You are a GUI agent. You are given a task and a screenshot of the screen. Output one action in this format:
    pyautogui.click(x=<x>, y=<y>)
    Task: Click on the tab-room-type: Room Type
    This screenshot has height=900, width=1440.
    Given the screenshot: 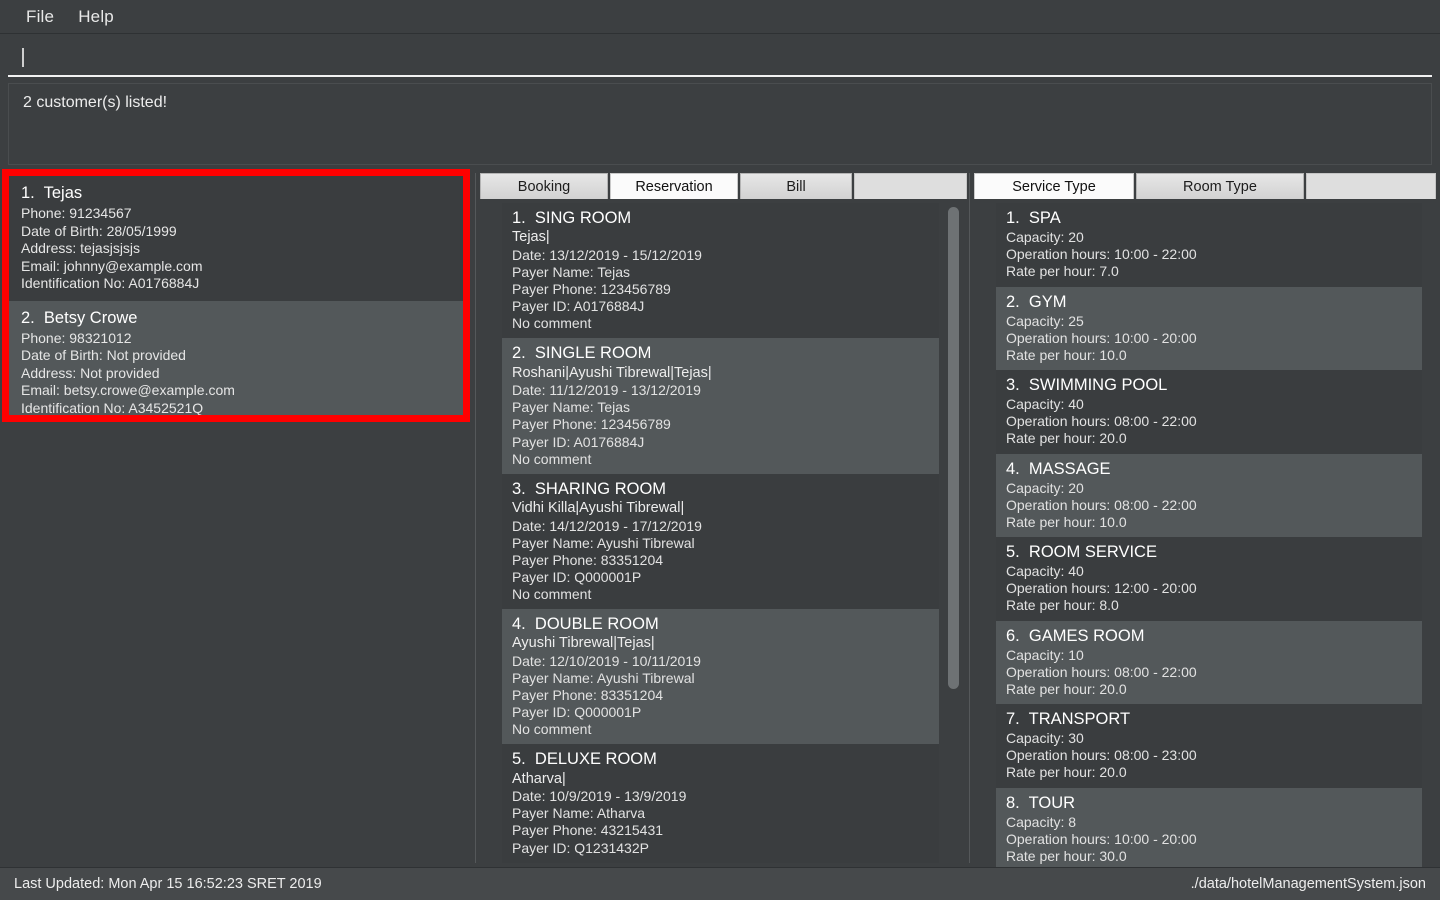 What is the action you would take?
    pyautogui.click(x=1220, y=186)
    